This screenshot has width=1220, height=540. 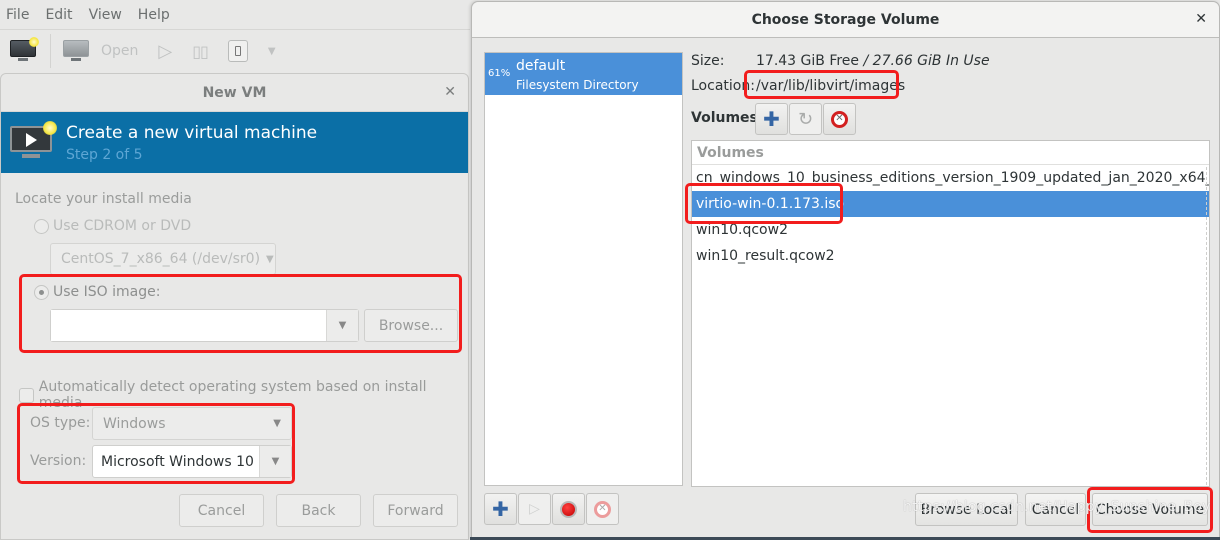 I want to click on version-combo: Microsoft Windows 10 ▼, so click(x=192, y=461).